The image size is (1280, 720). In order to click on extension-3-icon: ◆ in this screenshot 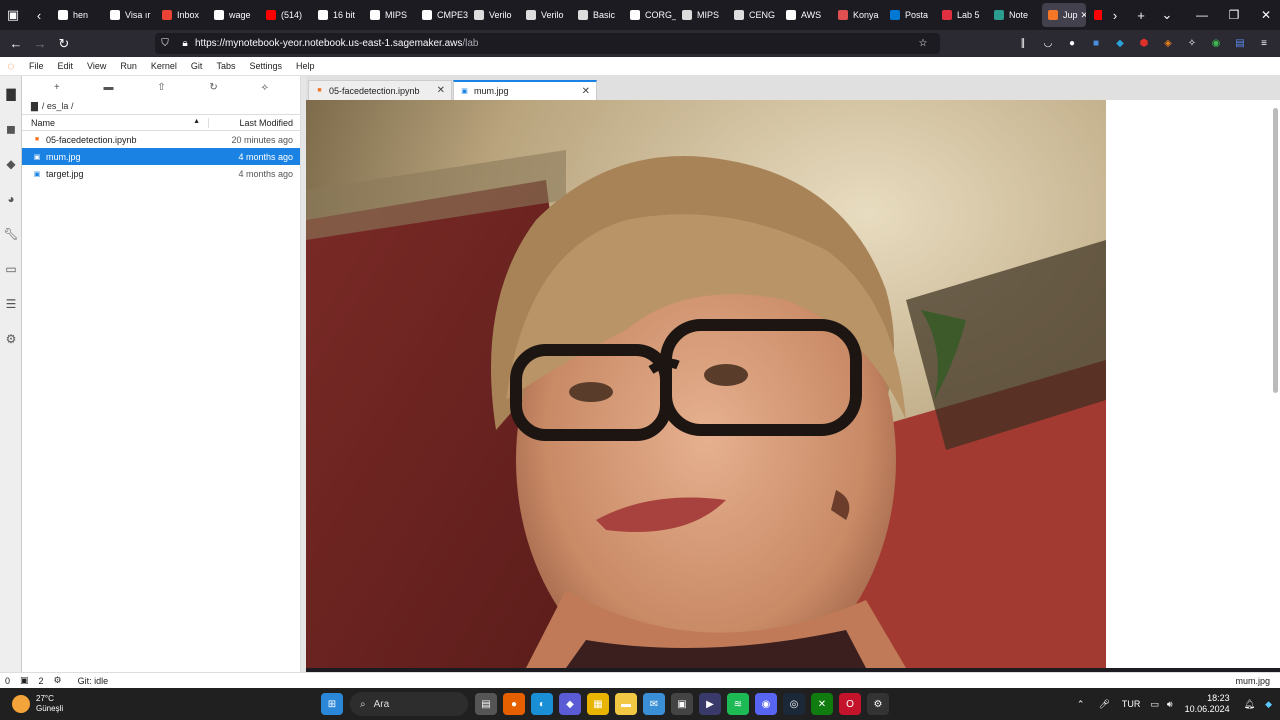, I will do `click(1120, 43)`.